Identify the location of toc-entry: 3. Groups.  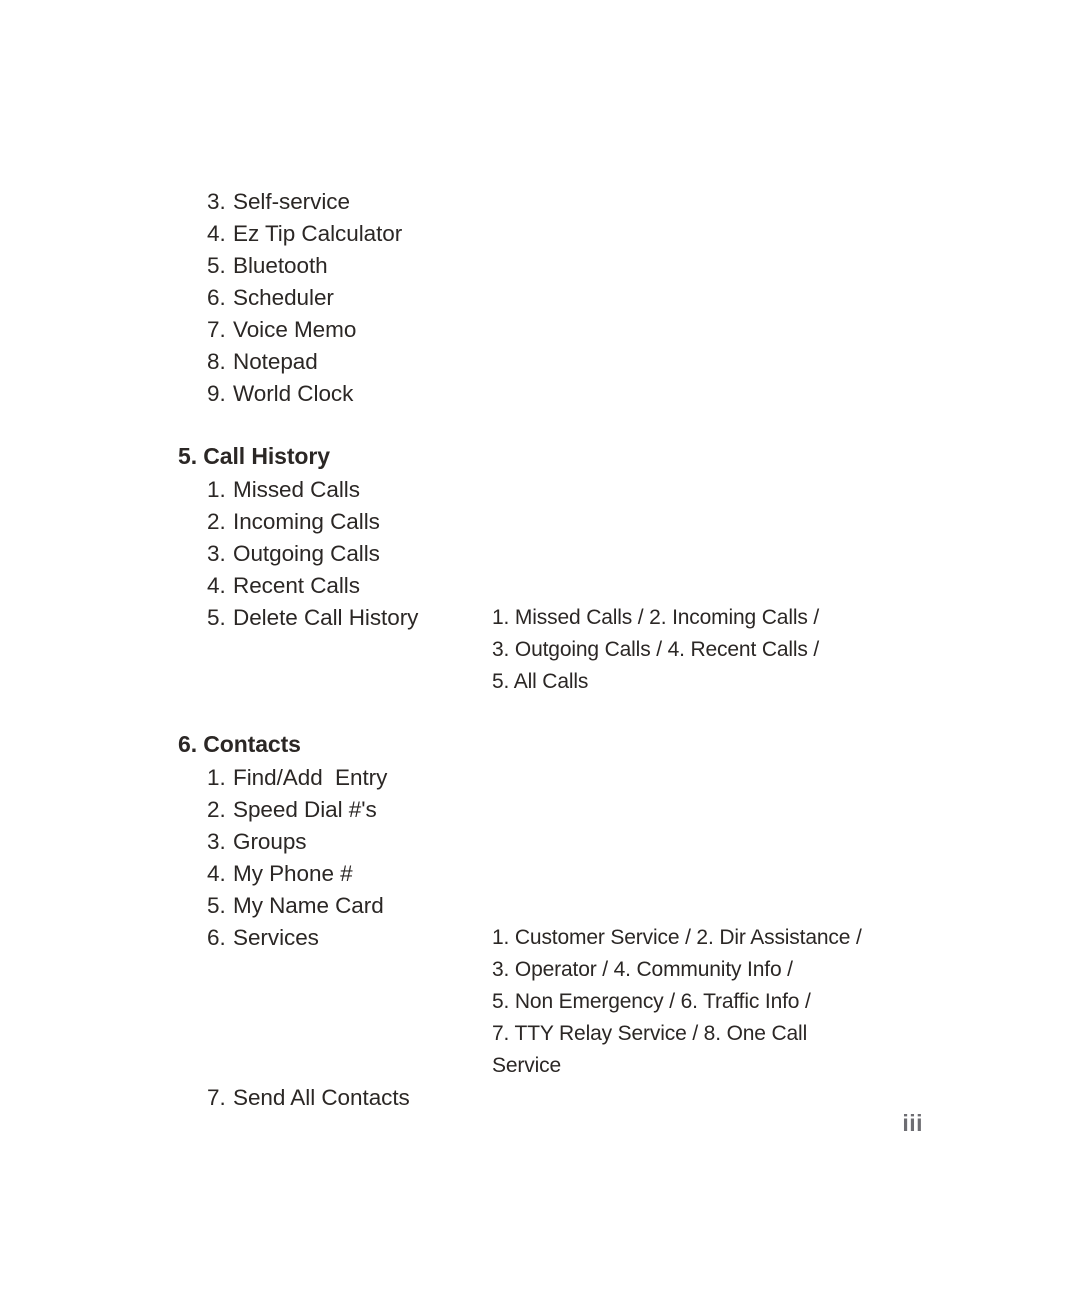
(573, 842).